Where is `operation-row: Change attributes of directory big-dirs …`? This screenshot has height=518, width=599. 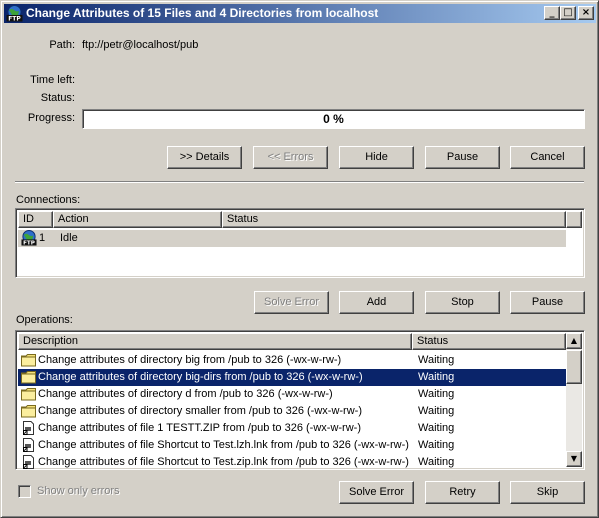 operation-row: Change attributes of directory big-dirs … is located at coordinates (292, 377).